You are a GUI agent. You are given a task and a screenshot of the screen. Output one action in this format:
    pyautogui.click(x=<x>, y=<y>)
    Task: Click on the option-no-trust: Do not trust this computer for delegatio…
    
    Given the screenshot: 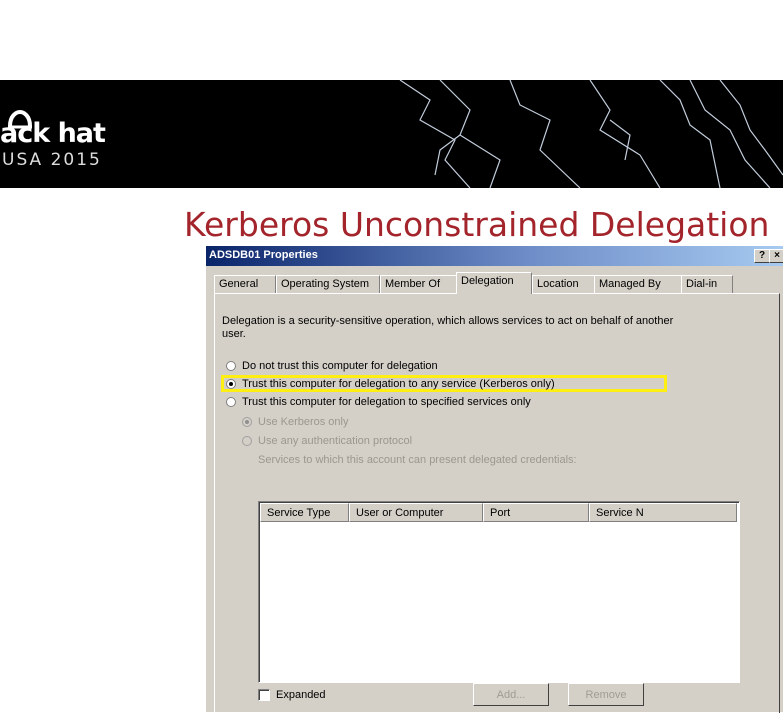 What is the action you would take?
    pyautogui.click(x=332, y=366)
    